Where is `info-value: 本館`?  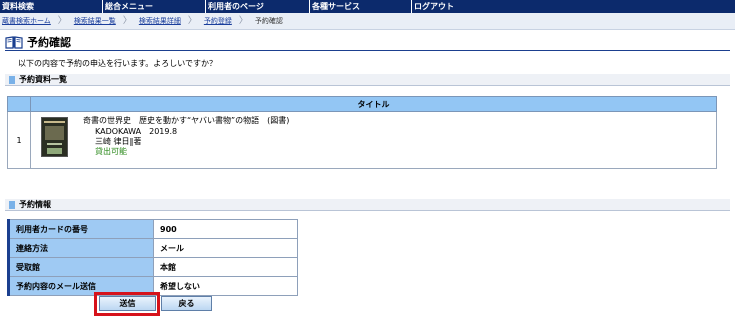
info-value: 本館 is located at coordinates (225, 267).